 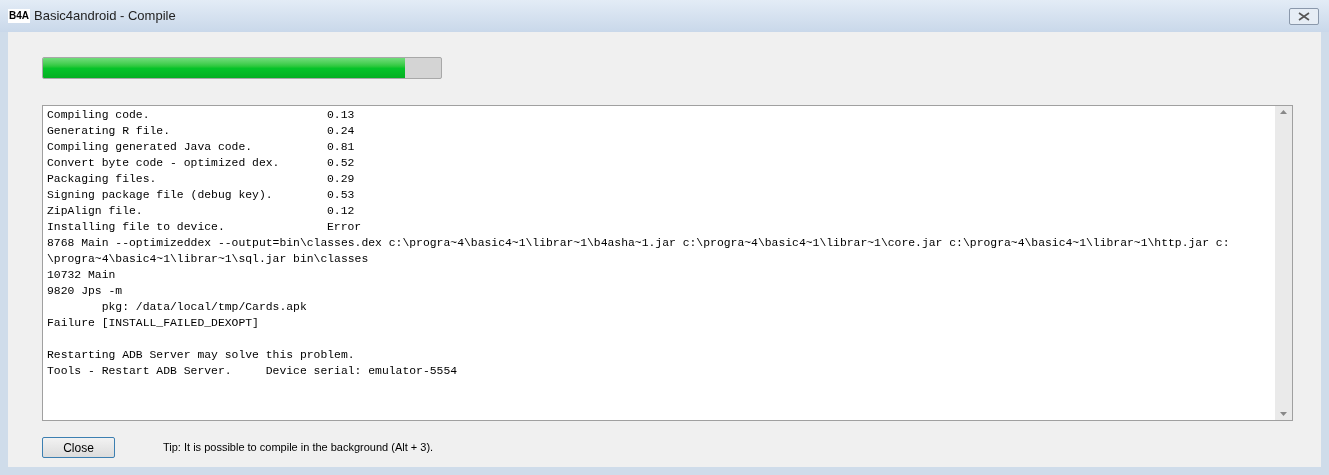 What do you see at coordinates (81, 275) in the screenshot?
I see `log-line: 10732 Main` at bounding box center [81, 275].